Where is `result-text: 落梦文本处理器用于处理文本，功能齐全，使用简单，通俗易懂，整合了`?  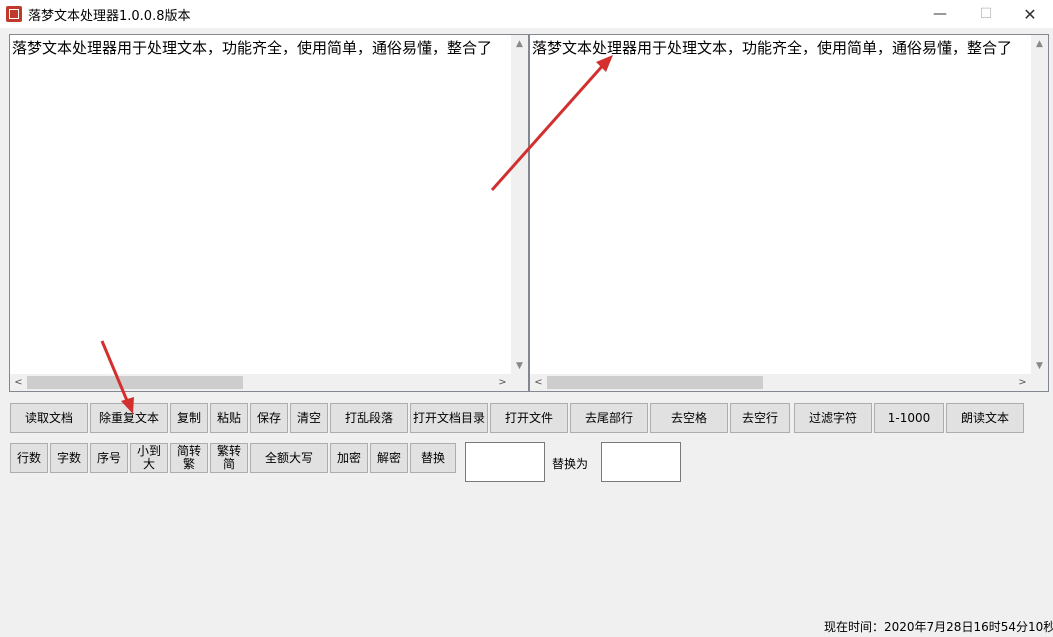
result-text: 落梦文本处理器用于处理文本，功能齐全，使用简单，通俗易懂，整合了 is located at coordinates (772, 48).